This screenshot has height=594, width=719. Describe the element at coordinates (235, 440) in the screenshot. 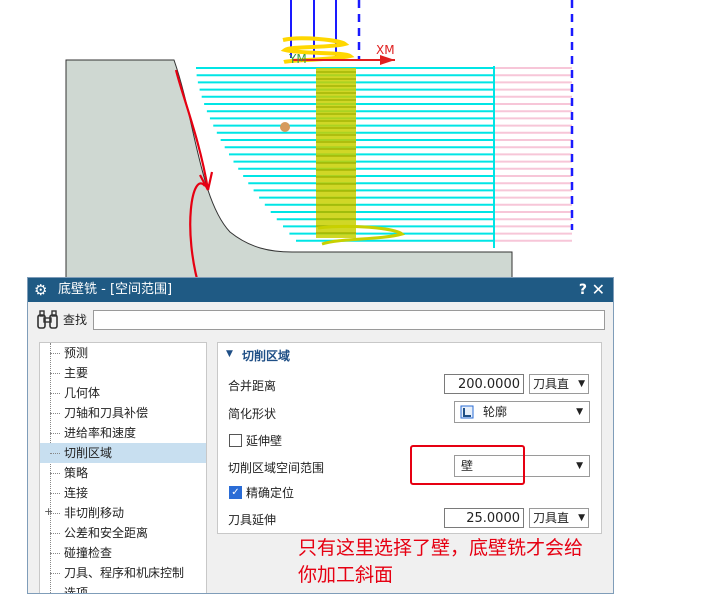

I see `extend-wall-checkbox` at that location.